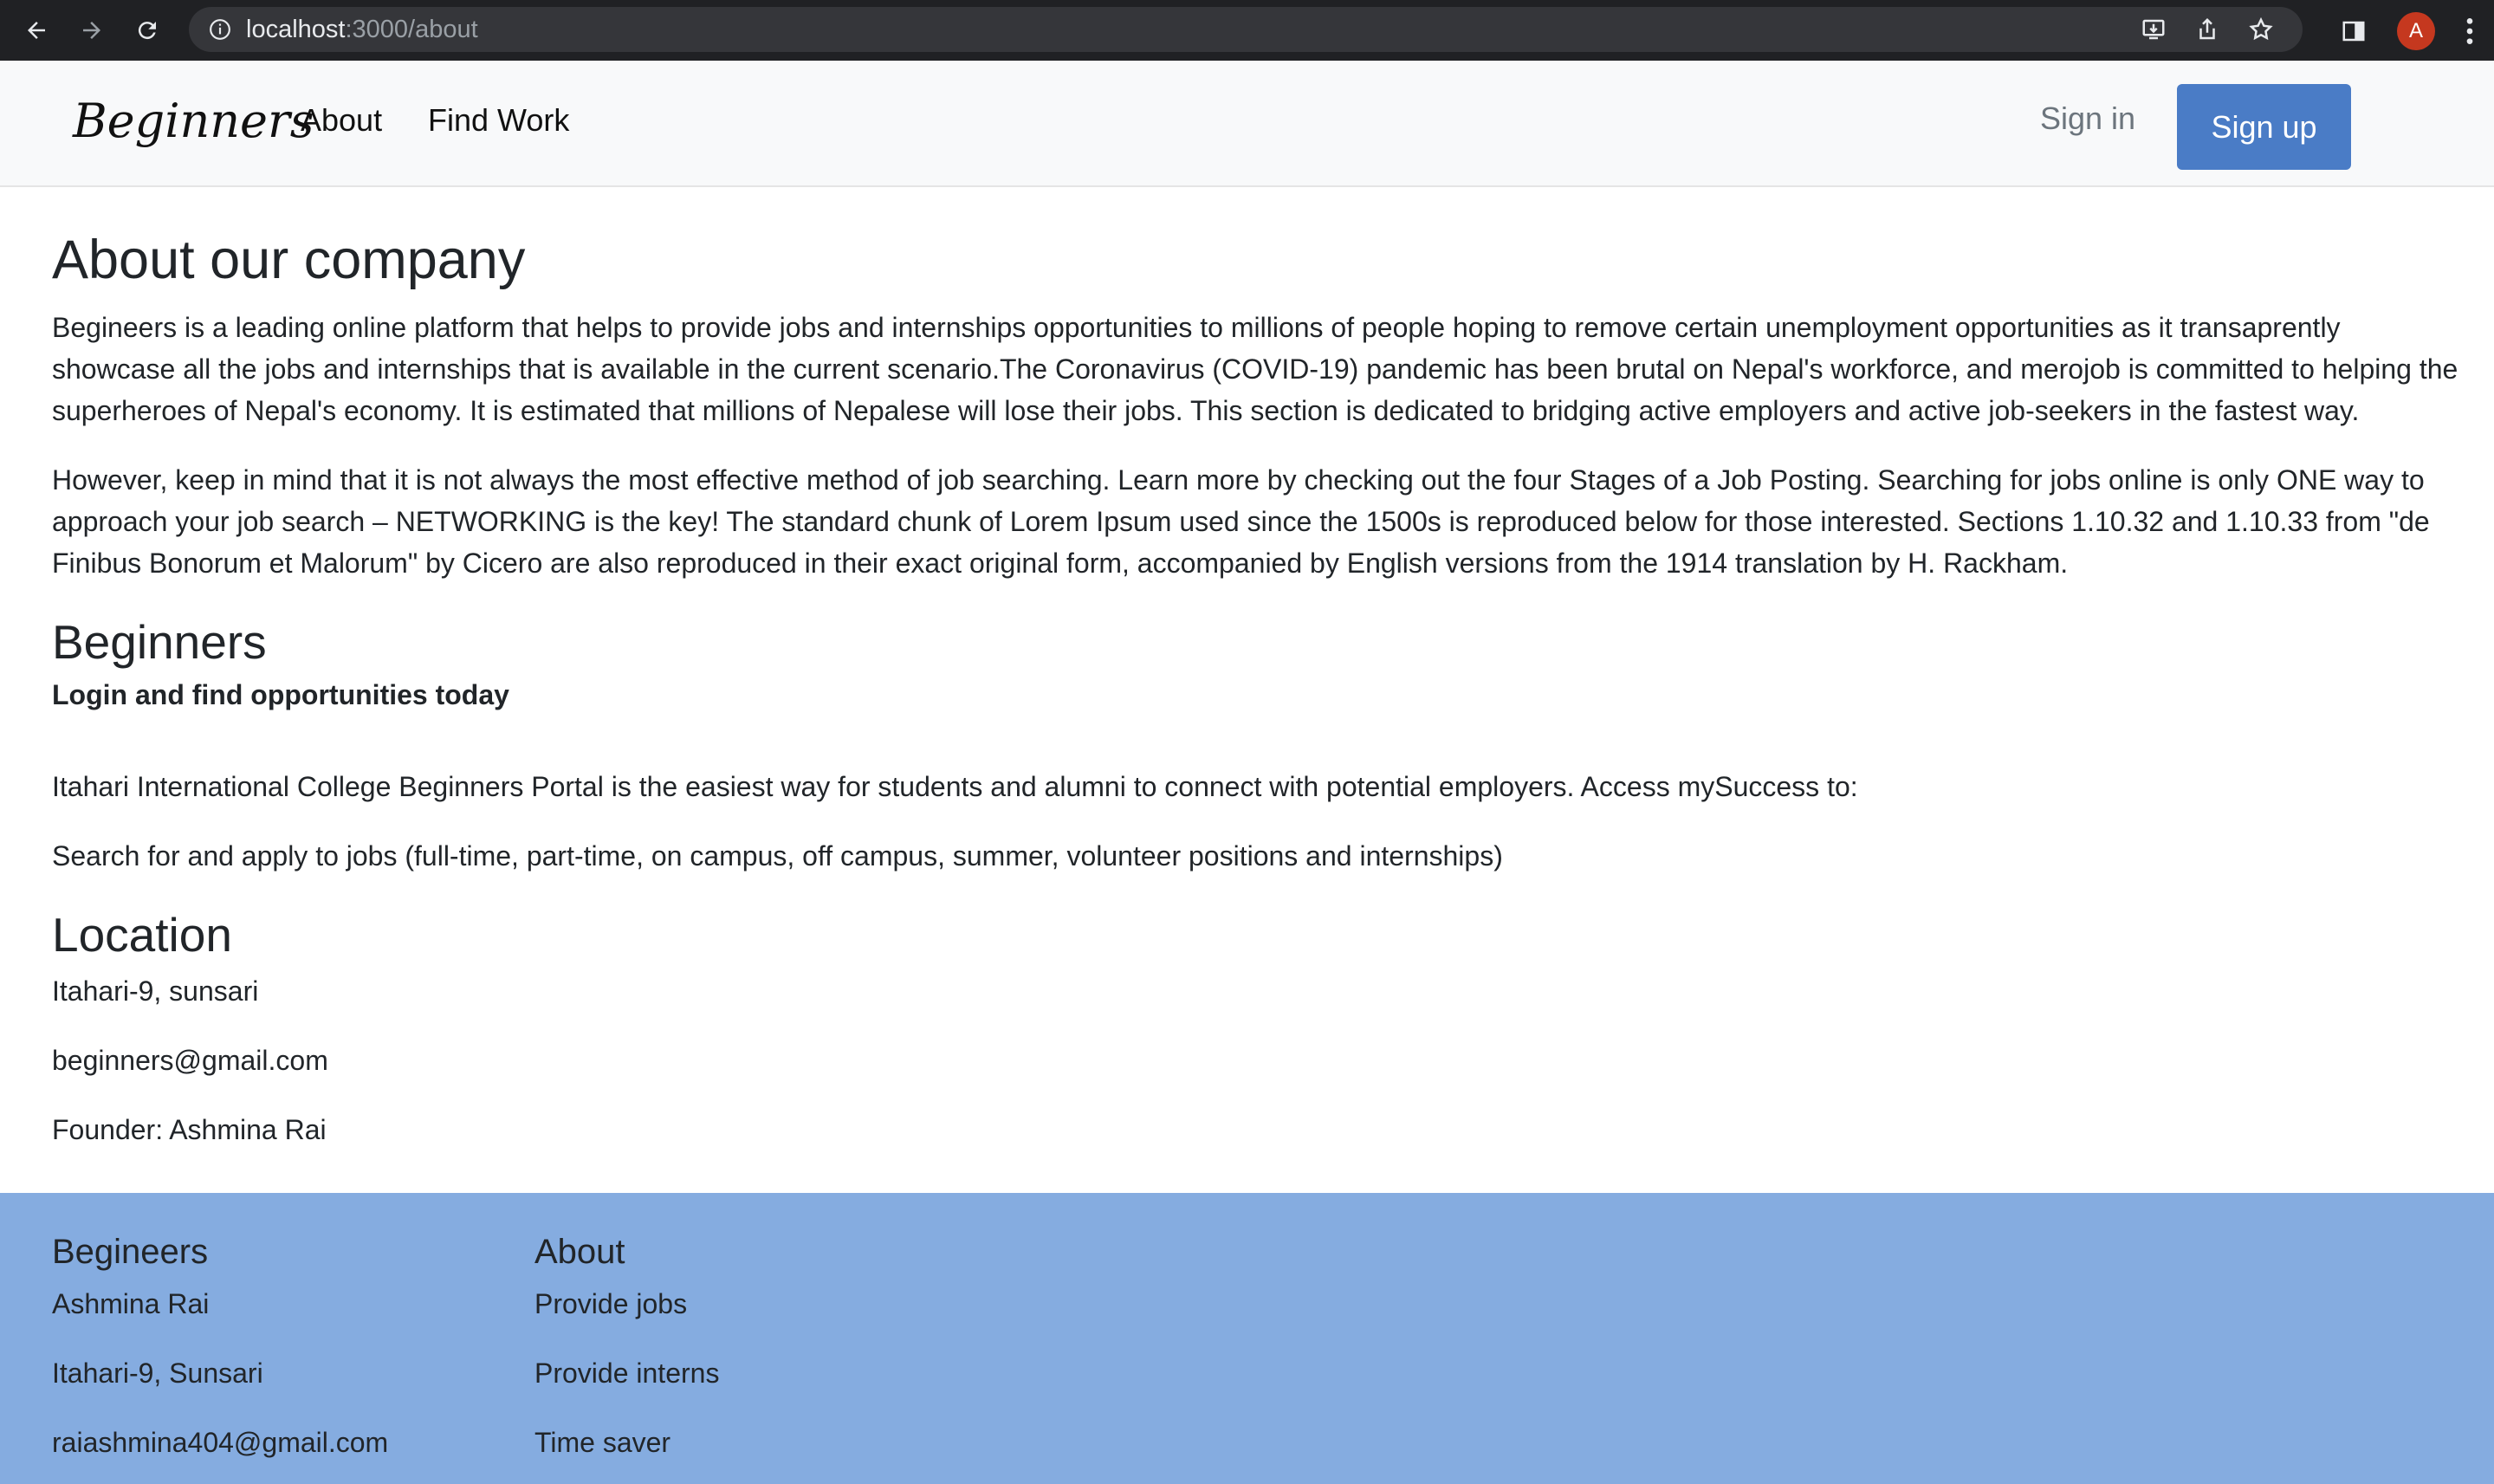 The width and height of the screenshot is (2494, 1484). What do you see at coordinates (131, 1303) in the screenshot?
I see `footer-item: Ashmina Rai` at bounding box center [131, 1303].